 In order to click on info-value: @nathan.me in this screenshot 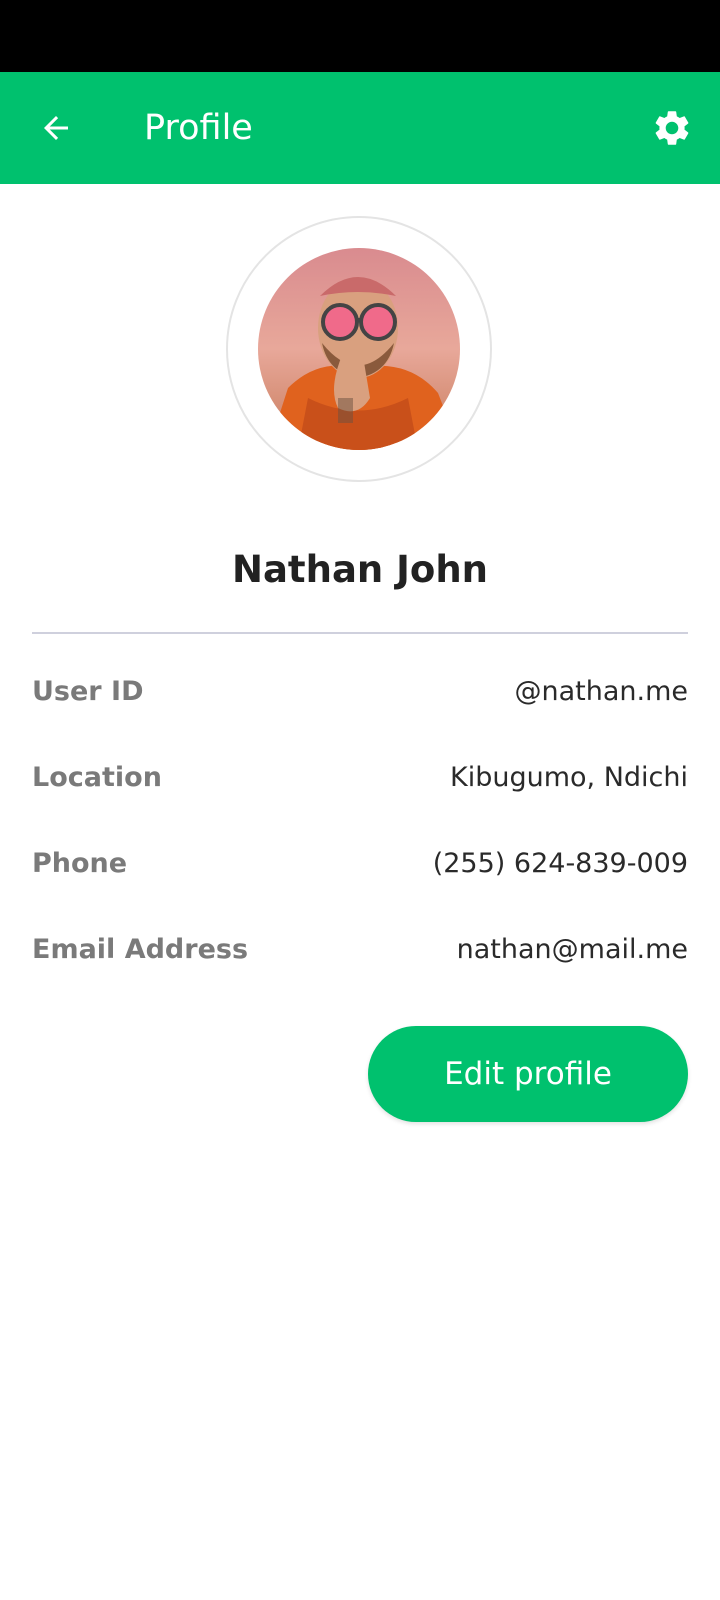, I will do `click(601, 691)`.